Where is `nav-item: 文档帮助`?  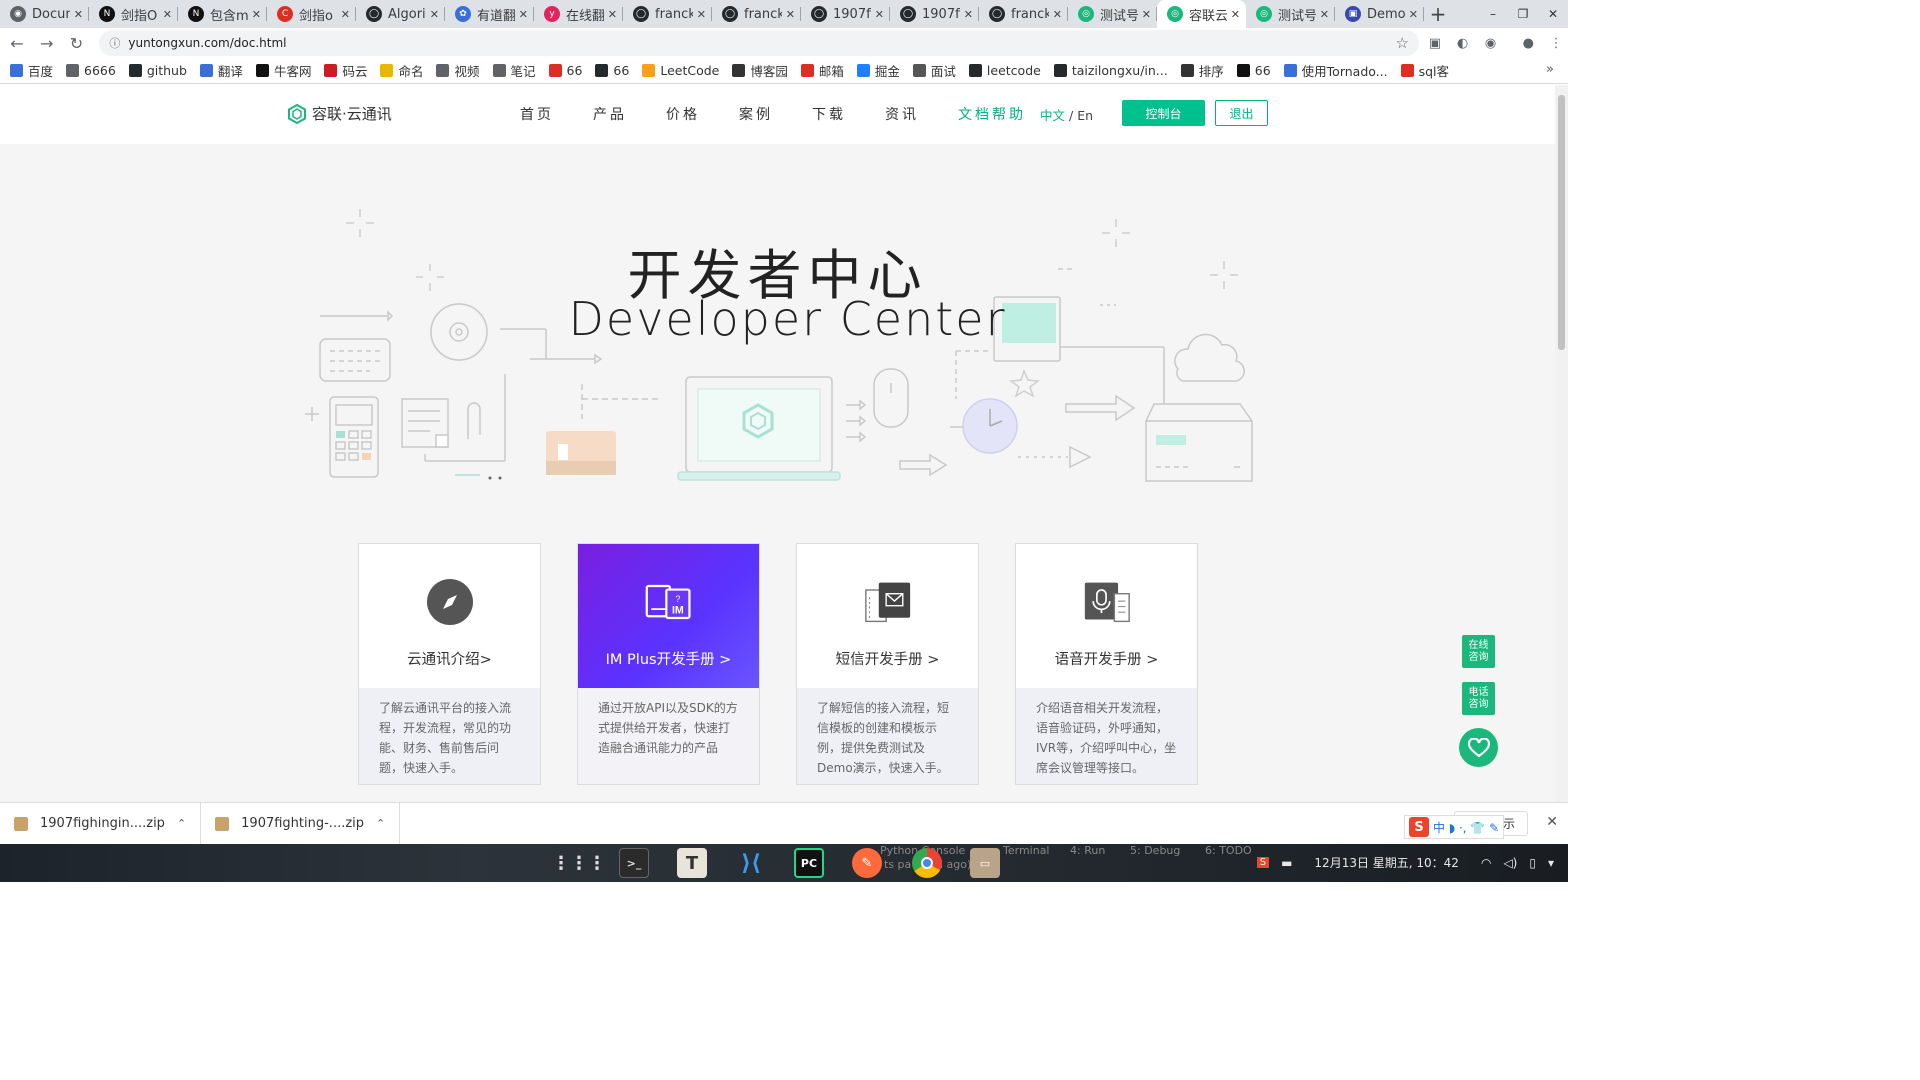 nav-item: 文档帮助 is located at coordinates (992, 114).